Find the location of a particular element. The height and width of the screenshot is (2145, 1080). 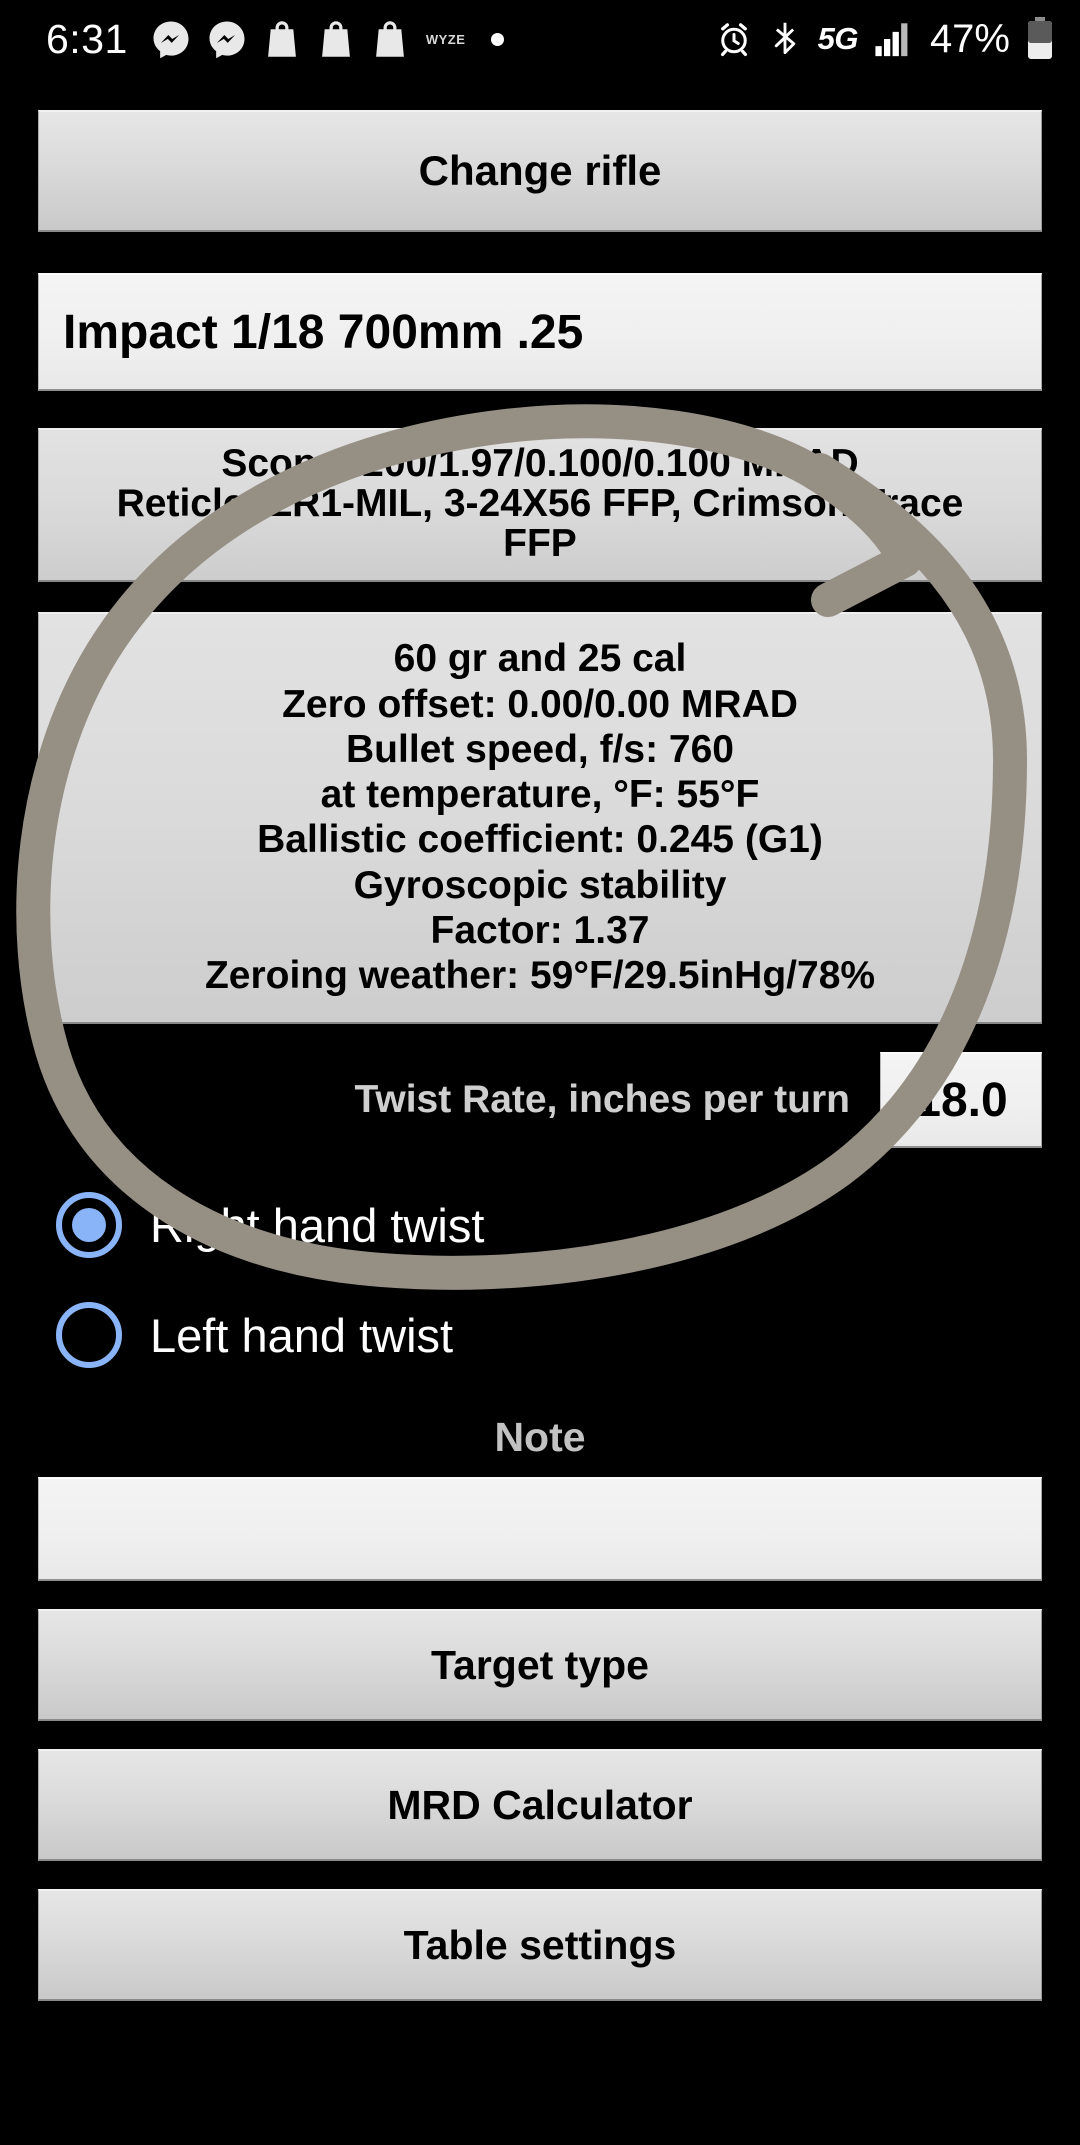

radio-left-hand-twist is located at coordinates (89, 1335).